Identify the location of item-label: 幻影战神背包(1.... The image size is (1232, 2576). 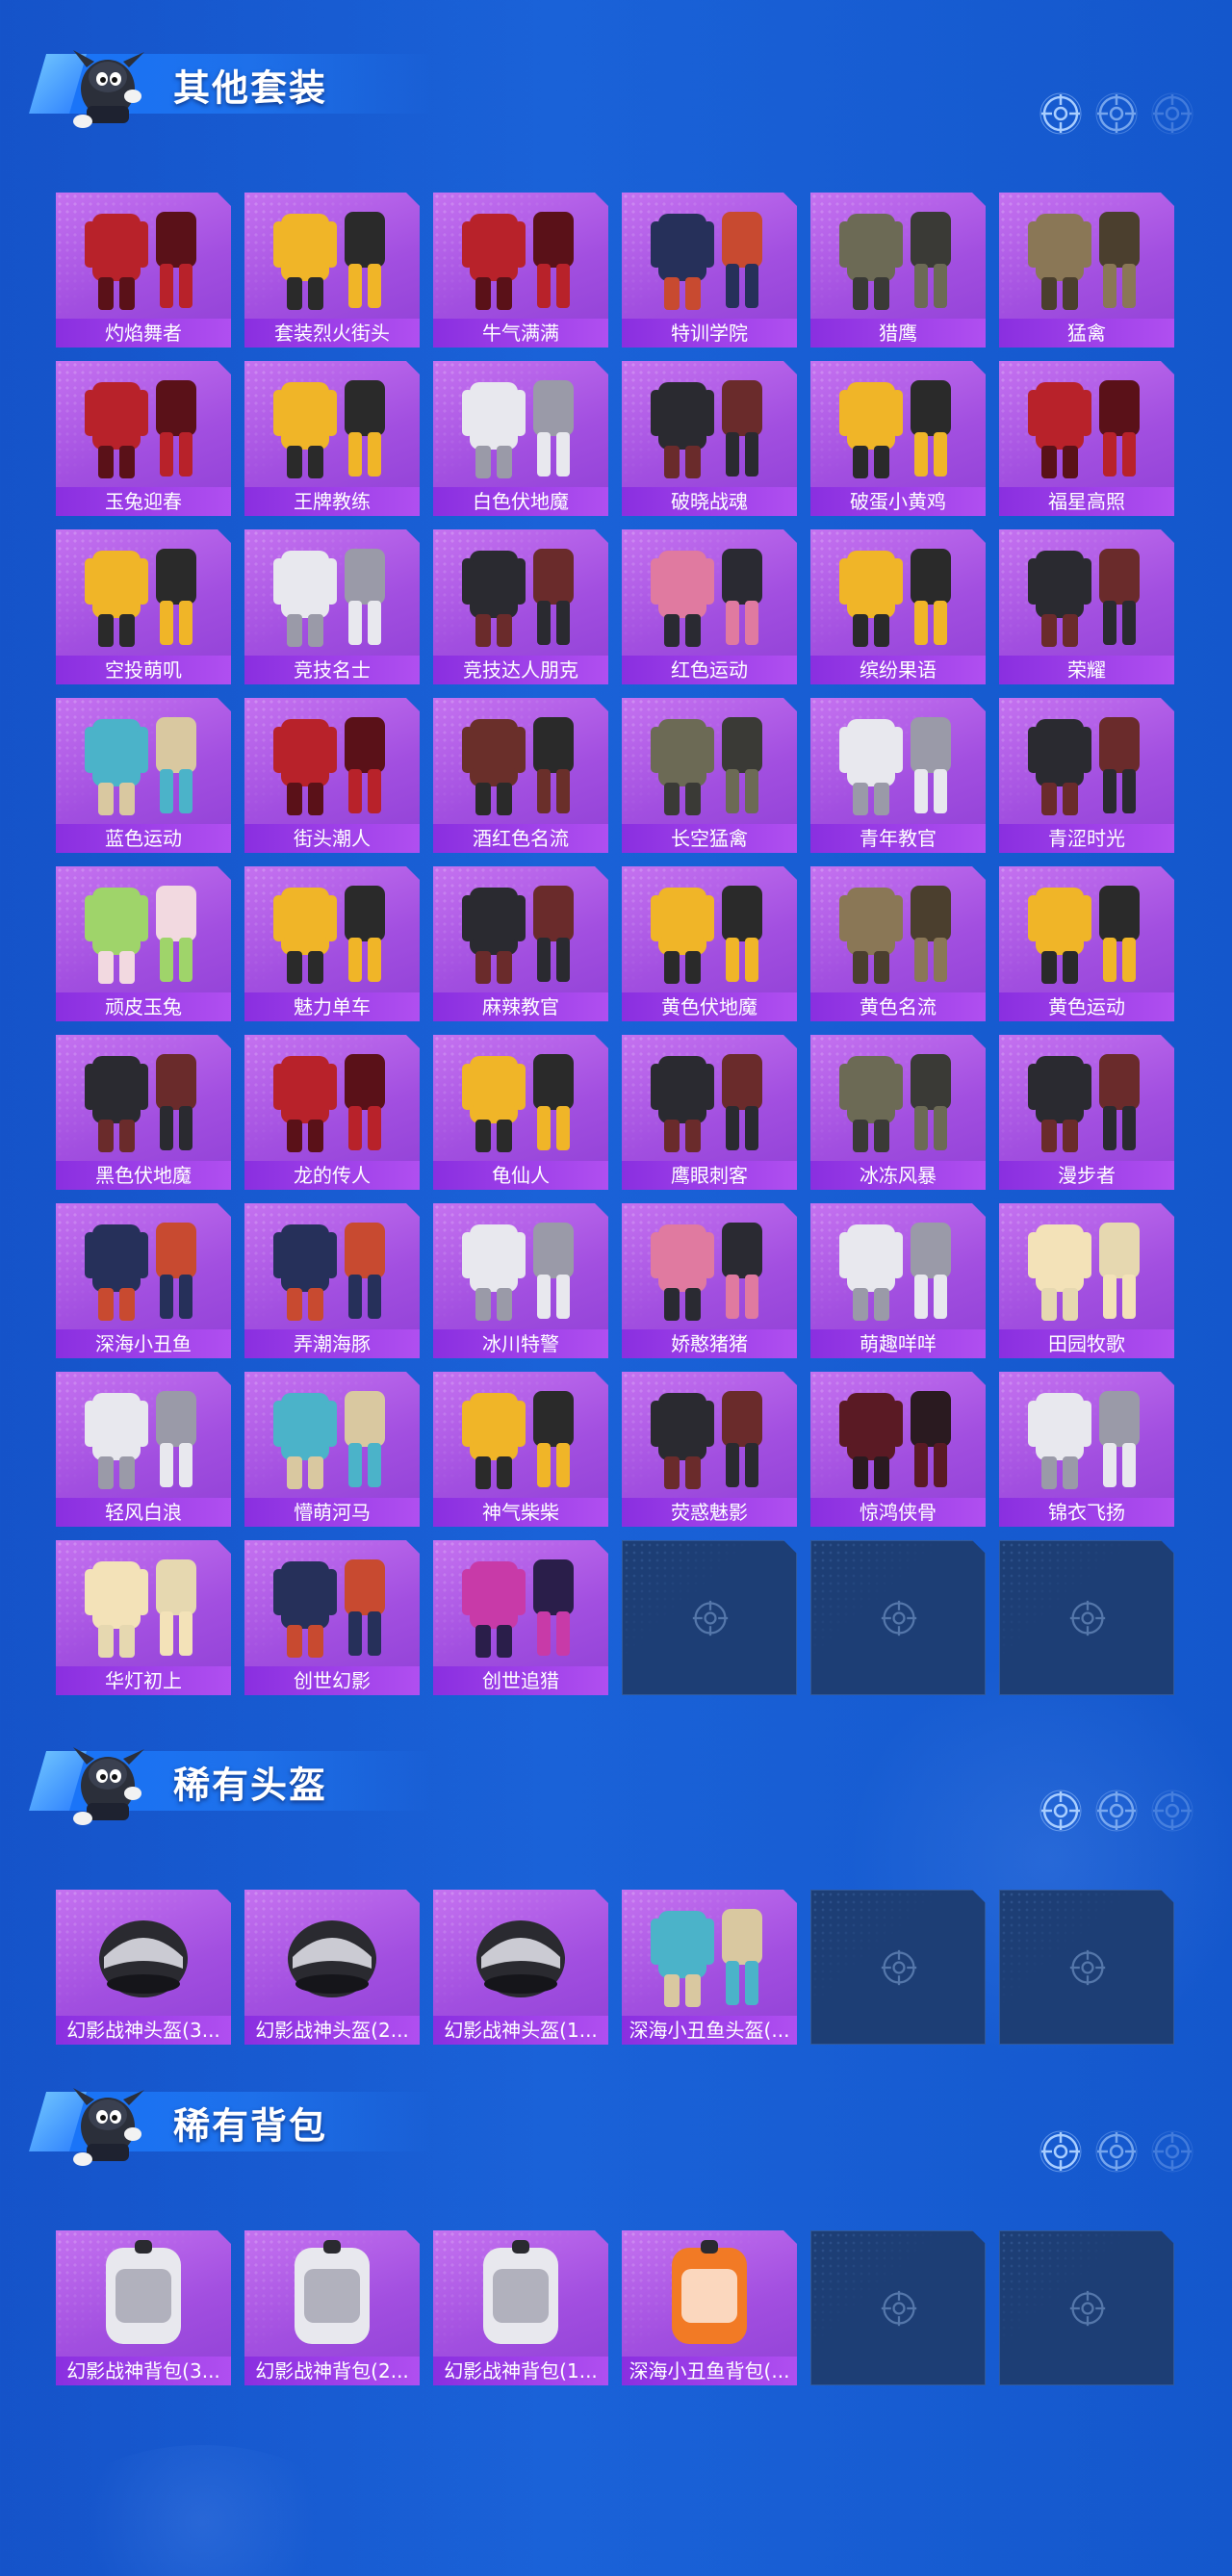
(520, 2371).